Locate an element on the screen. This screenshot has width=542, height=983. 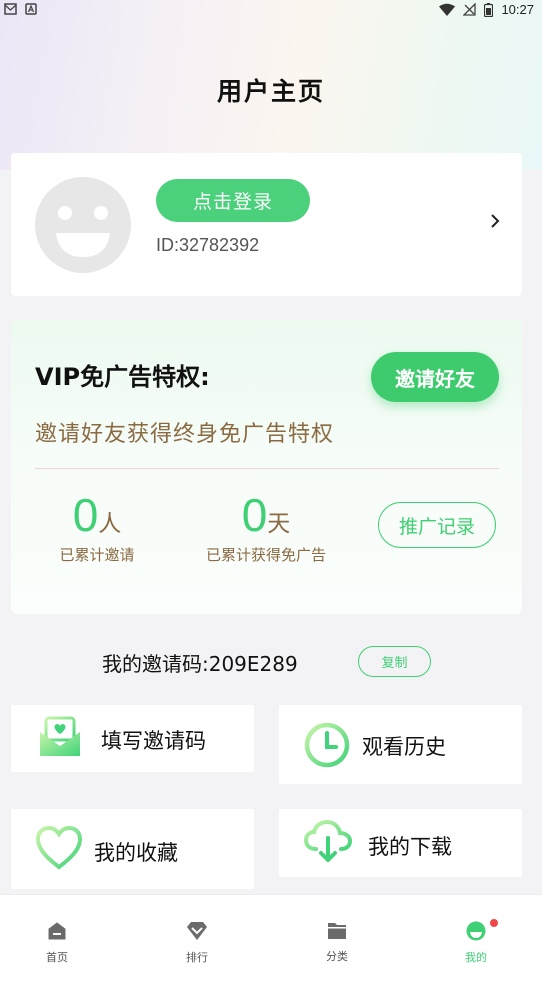
favorites-tile: 我的收藏 is located at coordinates (132, 849).